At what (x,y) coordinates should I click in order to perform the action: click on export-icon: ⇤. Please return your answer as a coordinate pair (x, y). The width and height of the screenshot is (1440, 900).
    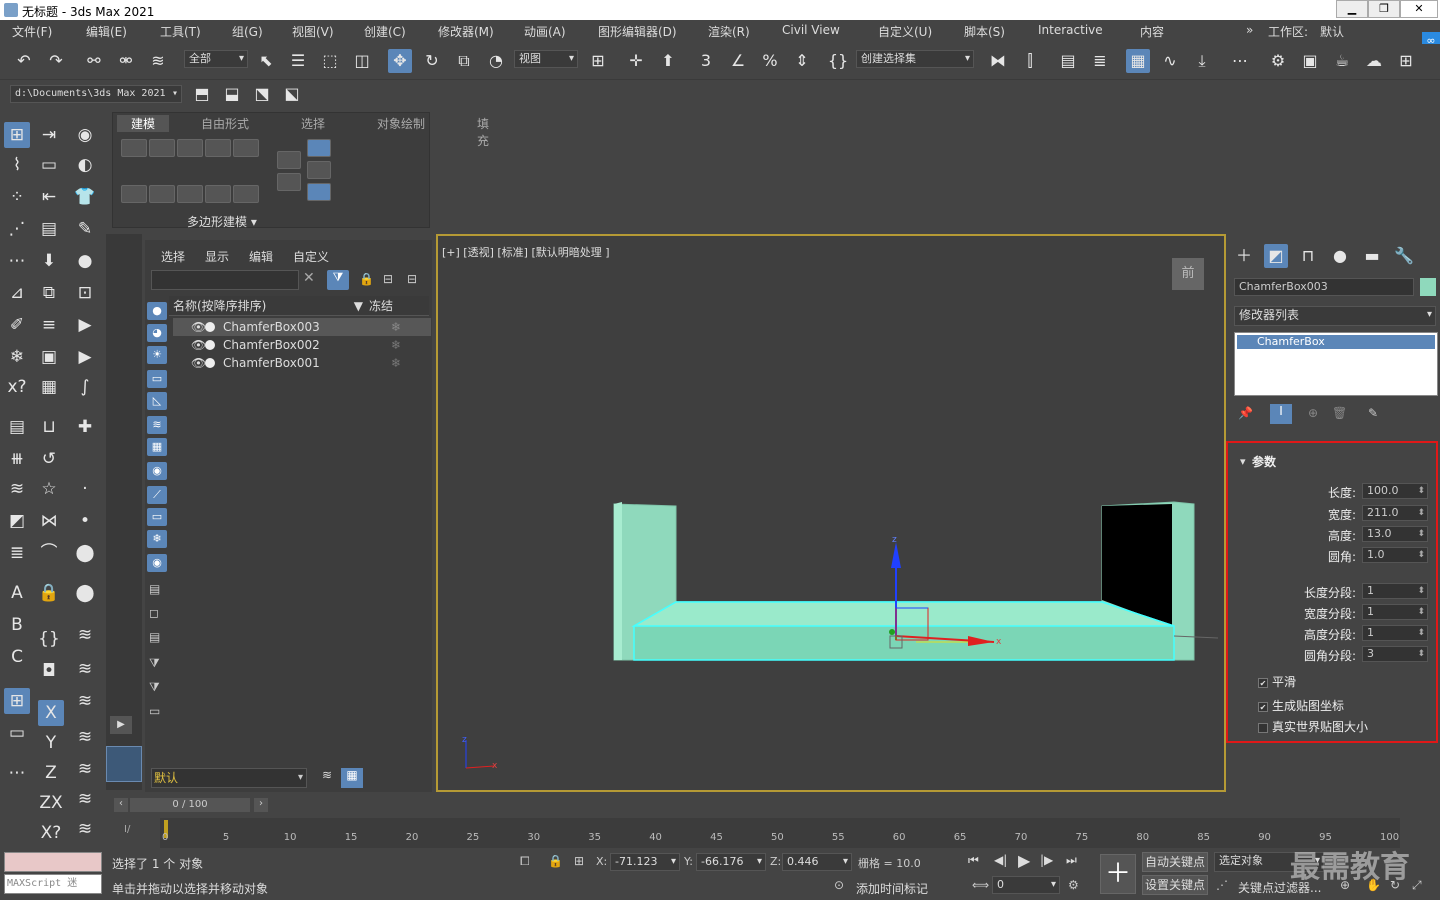
    Looking at the image, I should click on (49, 197).